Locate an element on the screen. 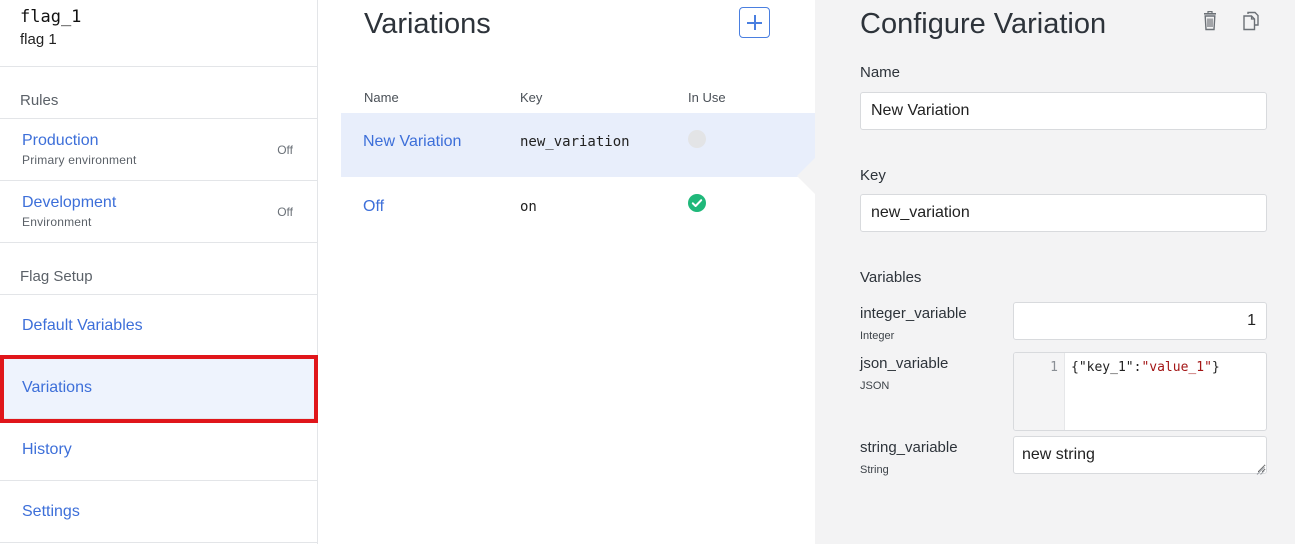  variation-key: on is located at coordinates (528, 207).